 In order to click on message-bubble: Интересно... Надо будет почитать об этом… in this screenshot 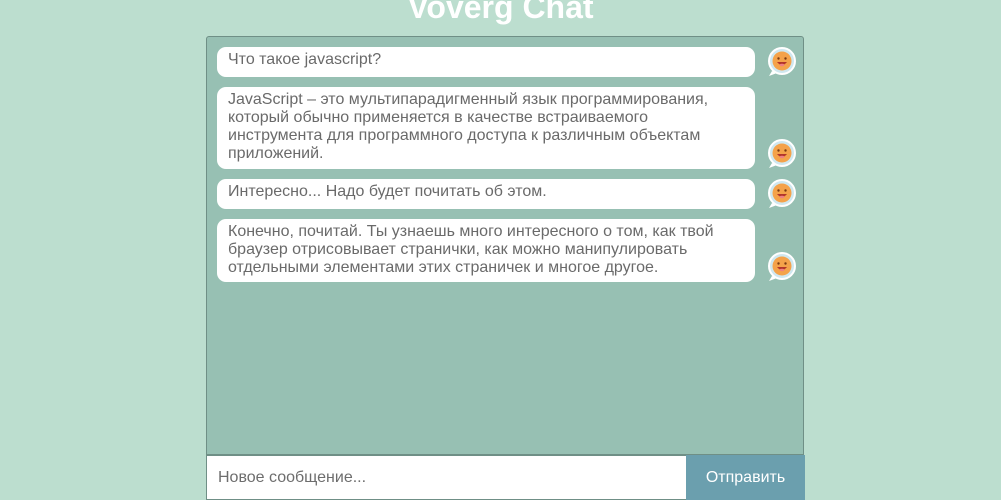, I will do `click(486, 194)`.